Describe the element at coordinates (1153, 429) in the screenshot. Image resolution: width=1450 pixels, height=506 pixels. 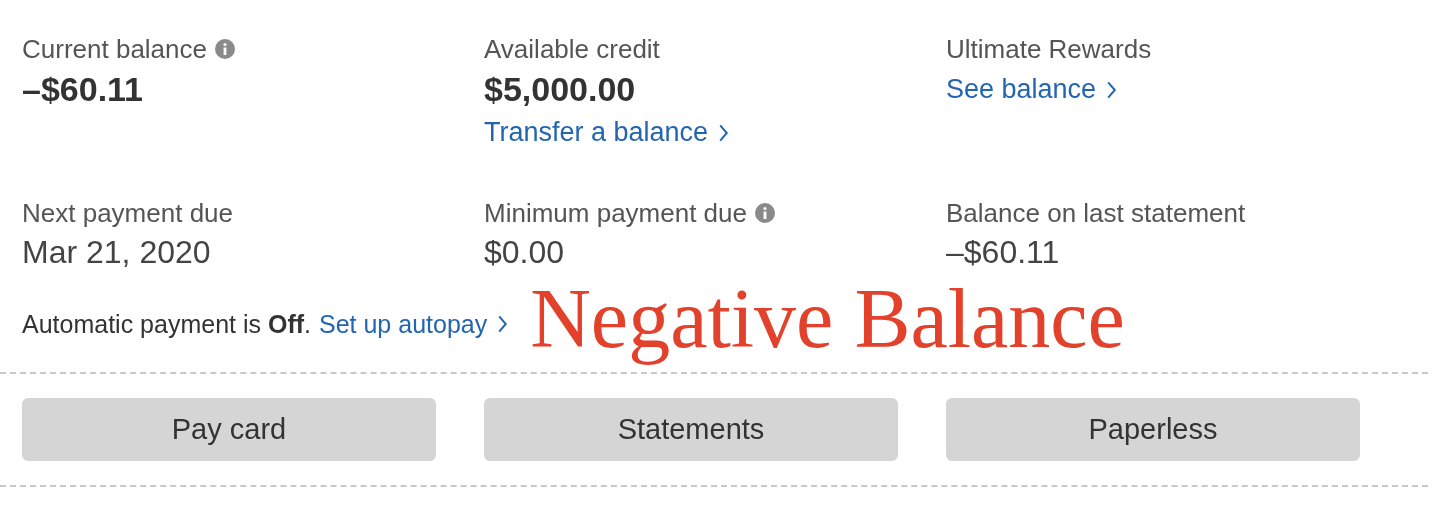
I see `action-button: Paperless` at that location.